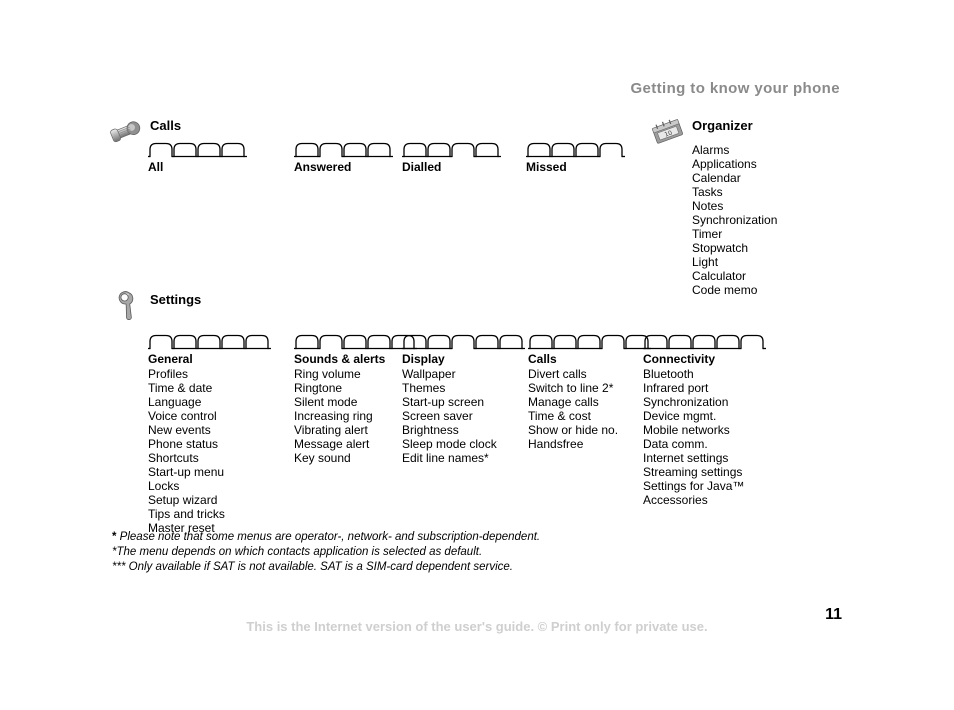 This screenshot has height=710, width=954. I want to click on organizer-menu-item: Synchronization, so click(735, 220).